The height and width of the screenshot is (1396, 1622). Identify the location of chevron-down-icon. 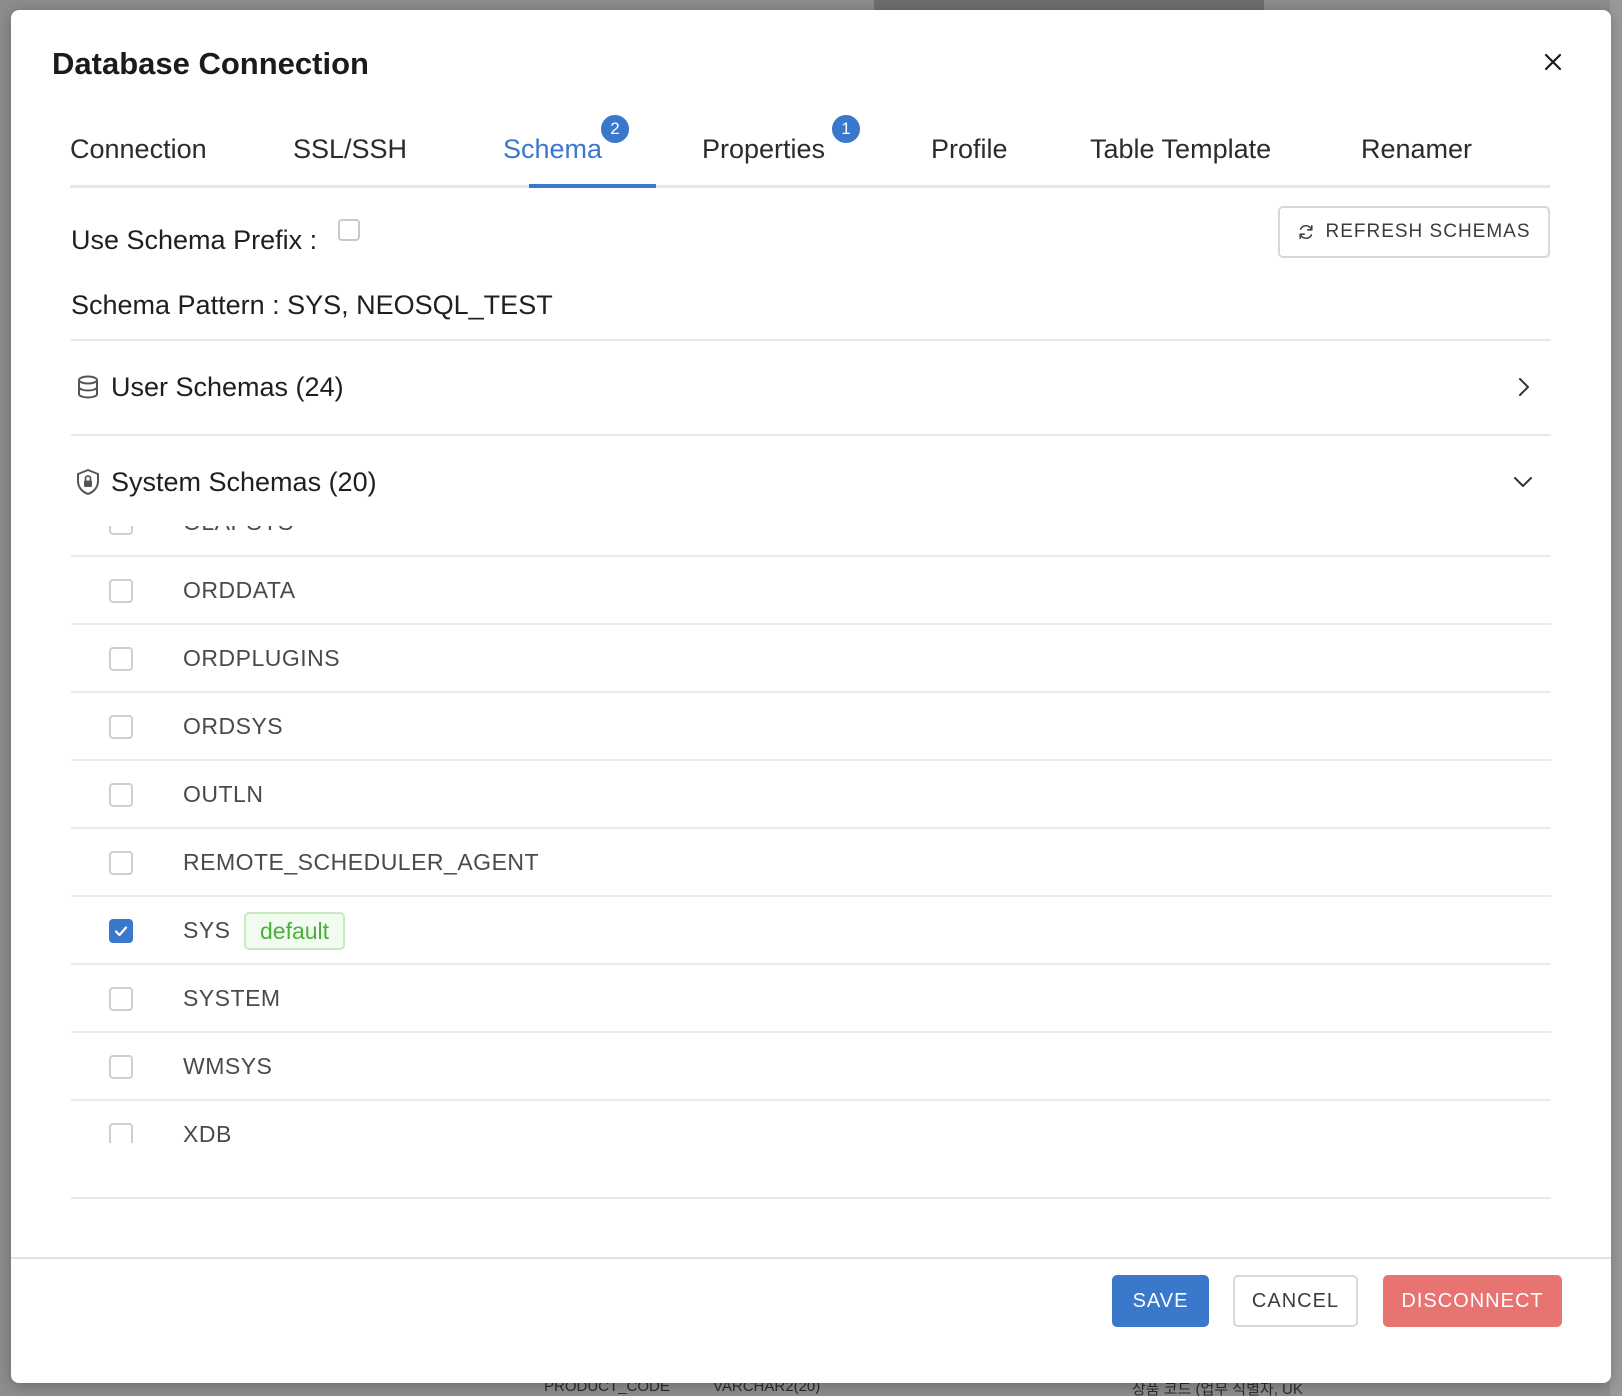
(1523, 482).